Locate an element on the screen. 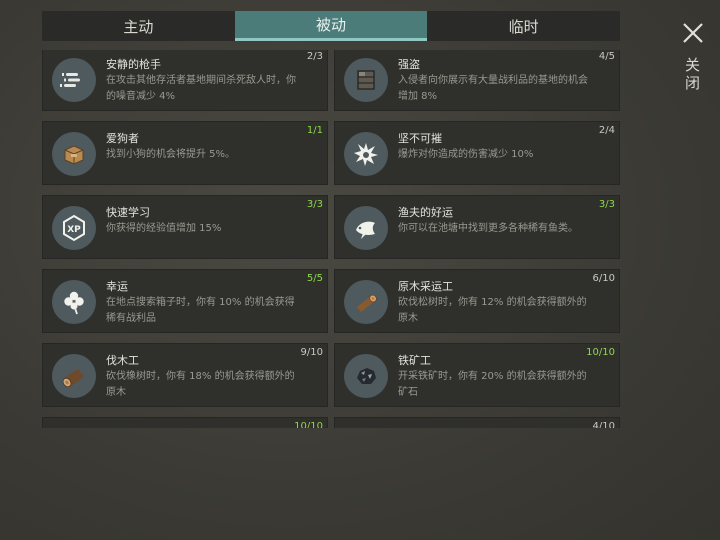 The height and width of the screenshot is (540, 720). perk-description: 入侵者向你展示有大量战利品的基地的机会增加 8% is located at coordinates (493, 88).